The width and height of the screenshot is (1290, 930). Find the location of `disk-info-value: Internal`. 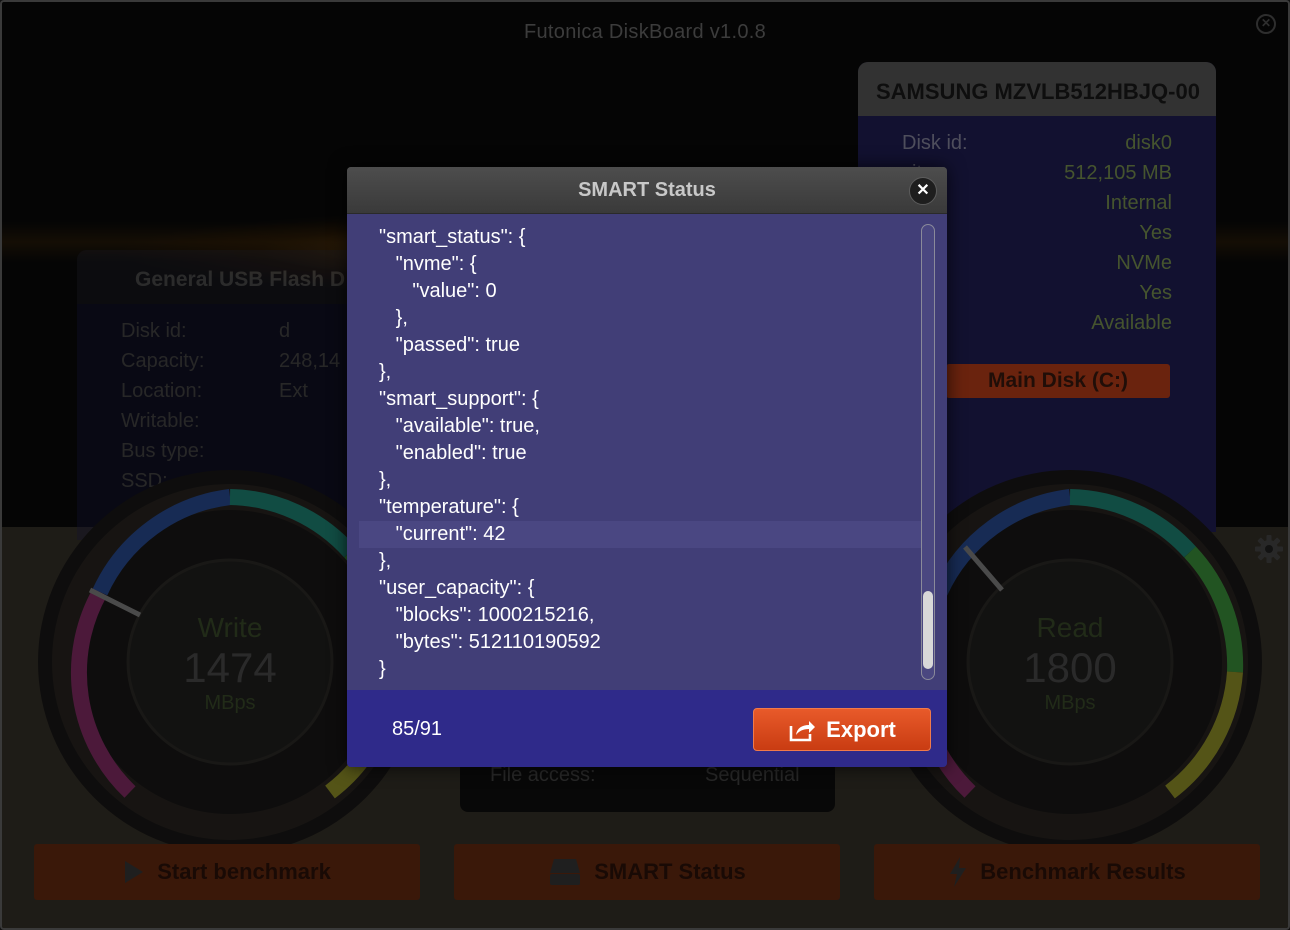

disk-info-value: Internal is located at coordinates (1138, 203).